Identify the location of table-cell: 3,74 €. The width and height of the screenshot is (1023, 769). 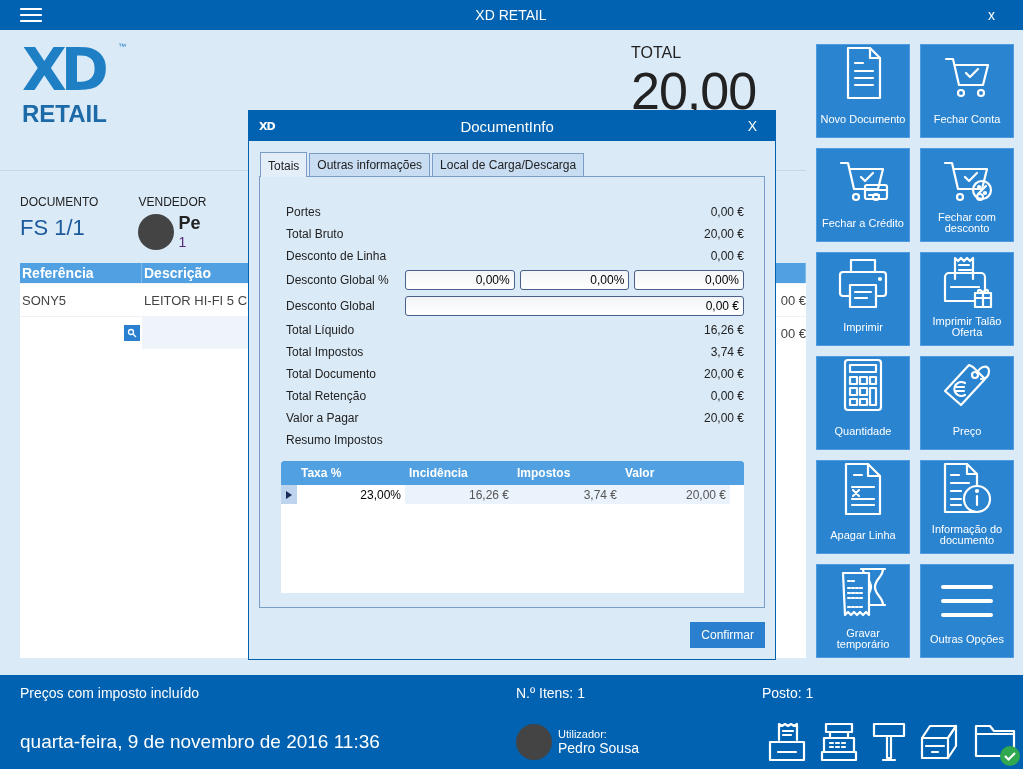
(567, 494).